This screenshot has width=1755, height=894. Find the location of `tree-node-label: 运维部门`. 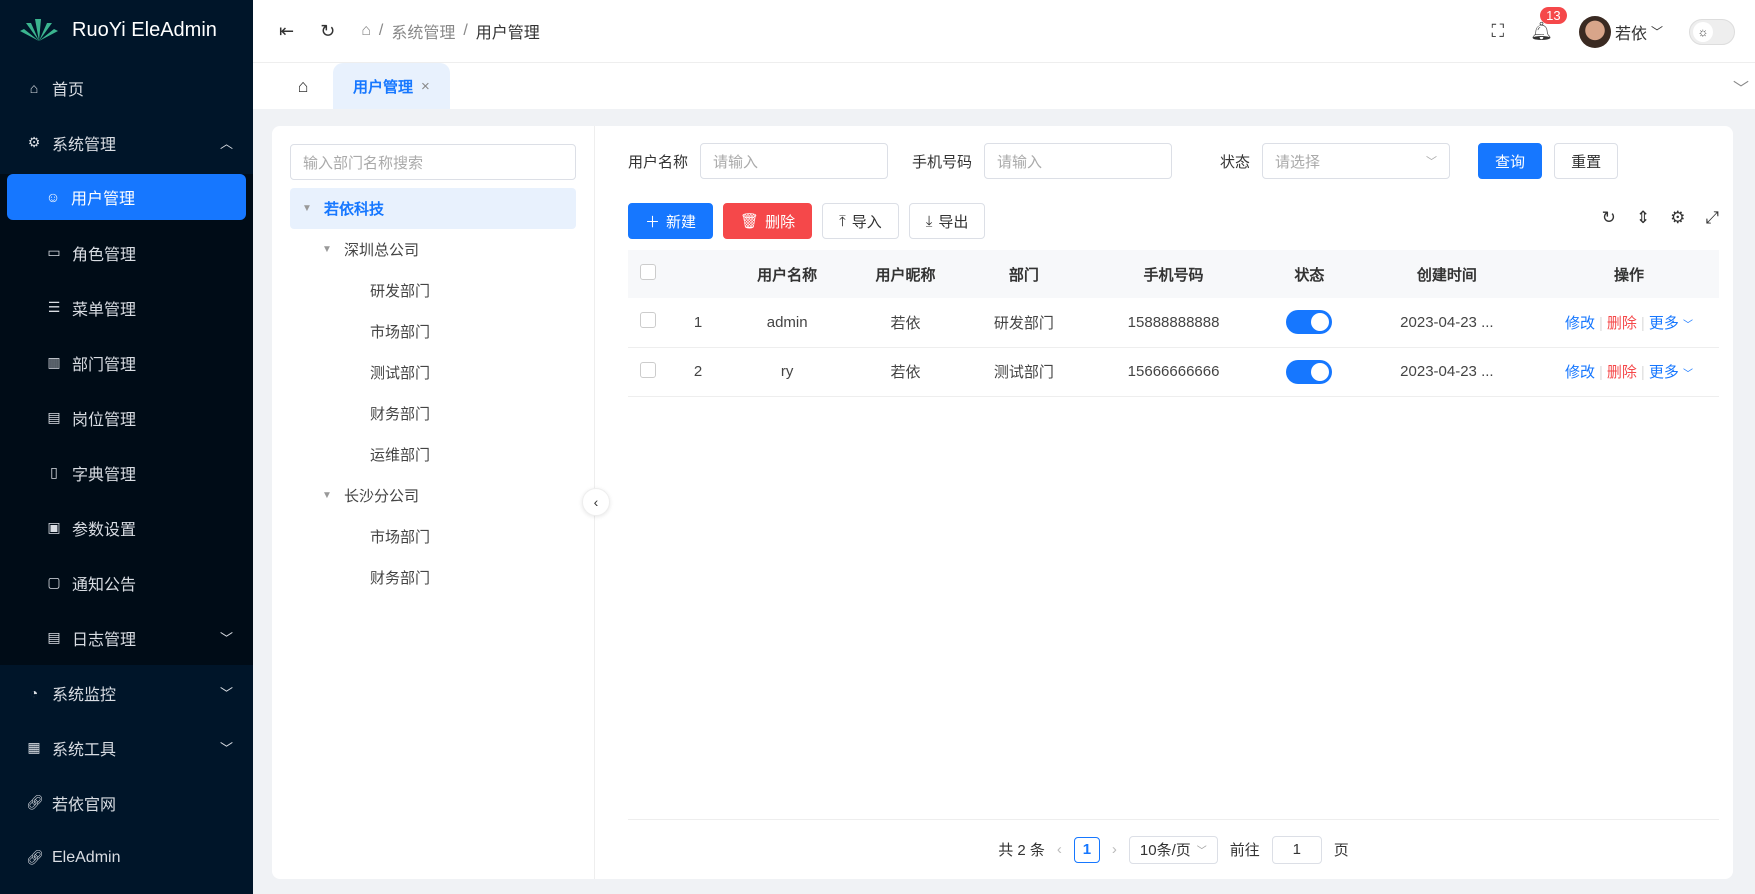

tree-node-label: 运维部门 is located at coordinates (400, 455).